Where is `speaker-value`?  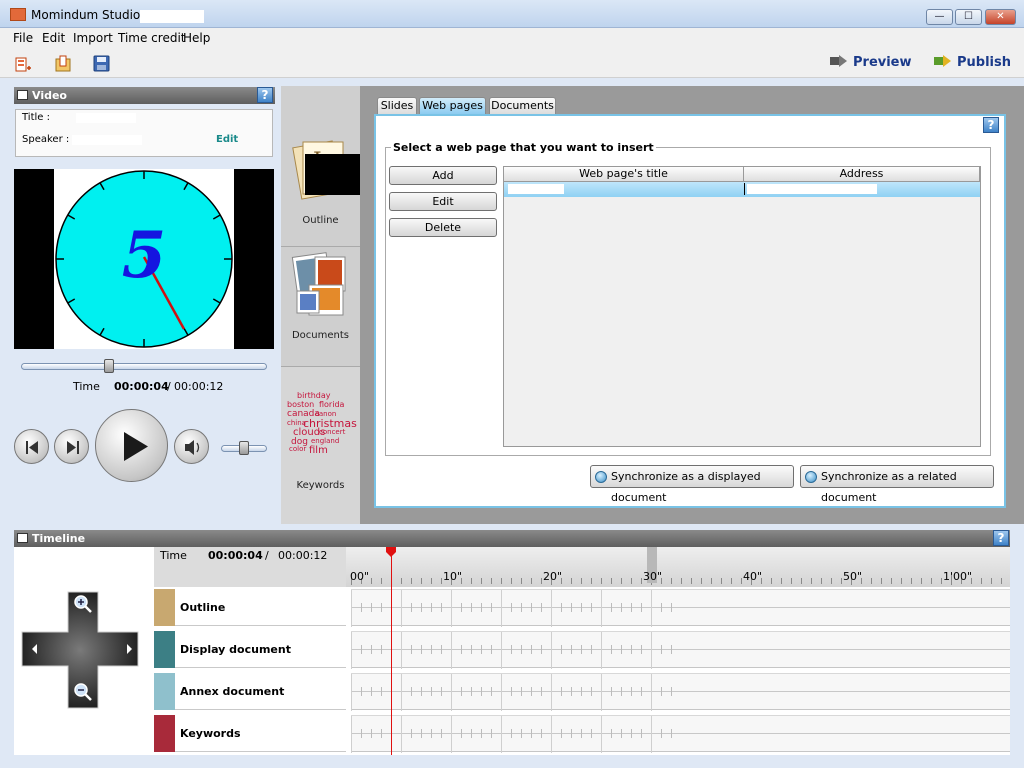 speaker-value is located at coordinates (107, 140).